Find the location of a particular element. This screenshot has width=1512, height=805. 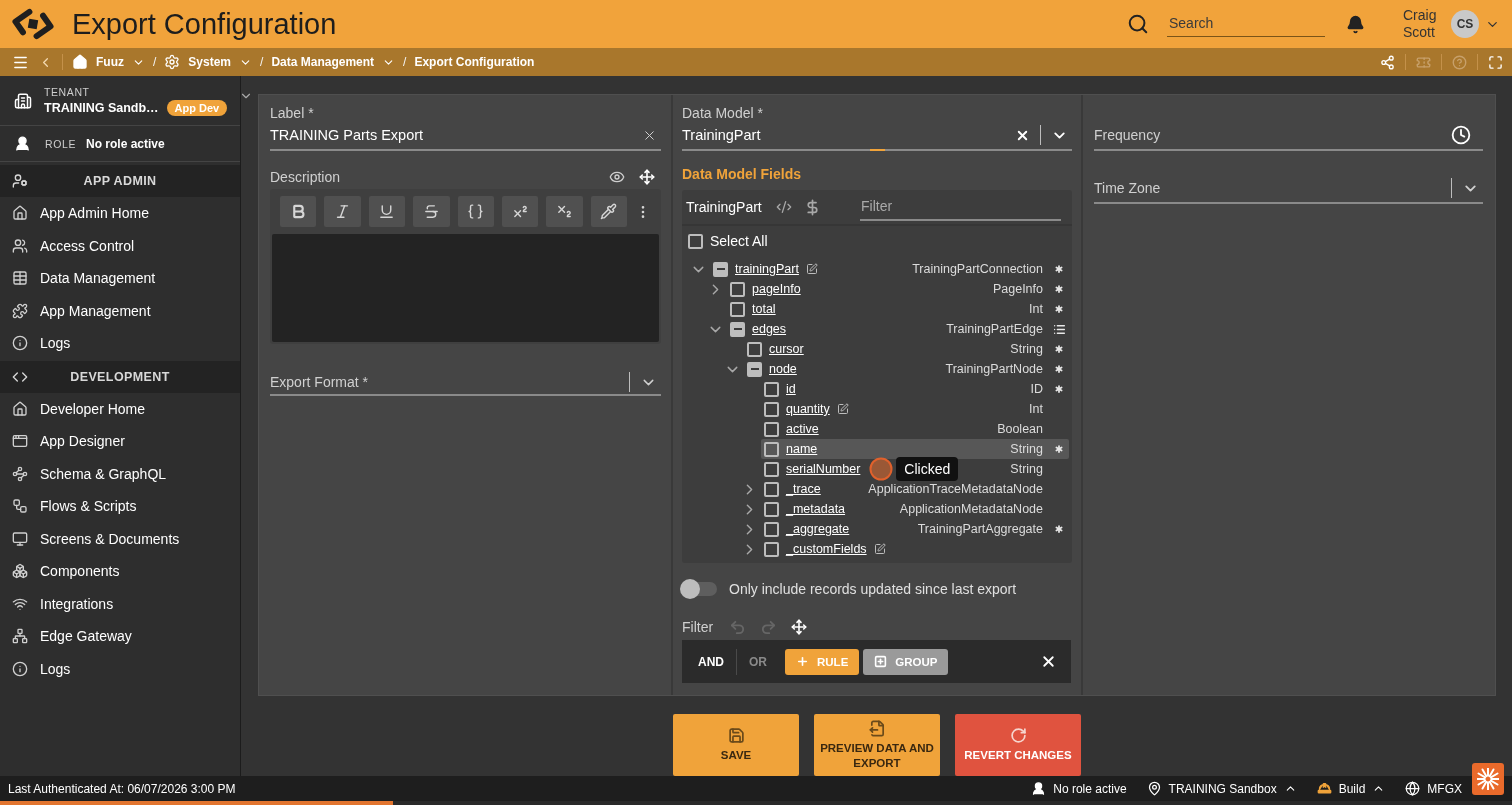

tree-row: trainingPart TrainingPartConnection is located at coordinates (889, 269).